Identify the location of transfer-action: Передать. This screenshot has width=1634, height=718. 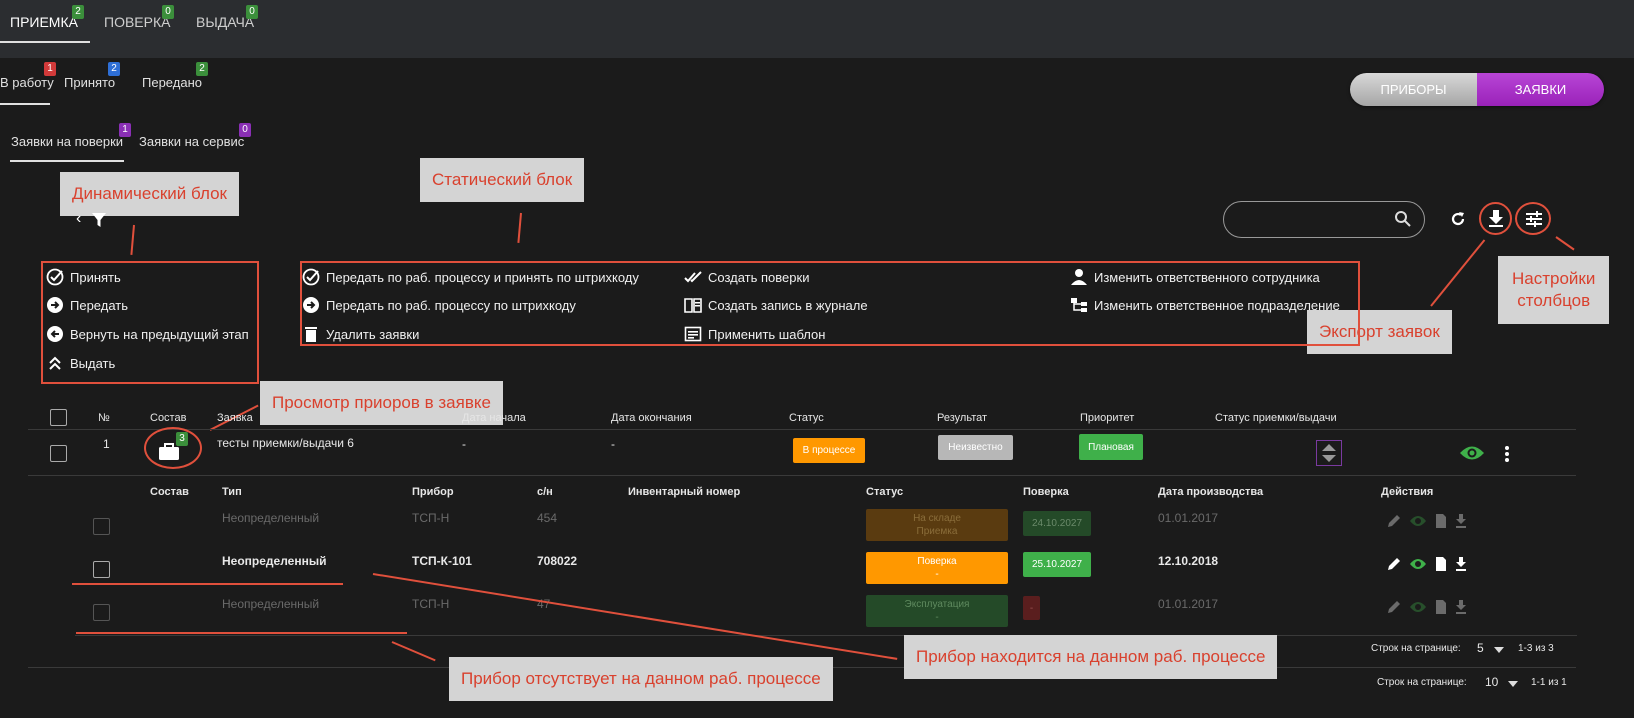
(87, 305).